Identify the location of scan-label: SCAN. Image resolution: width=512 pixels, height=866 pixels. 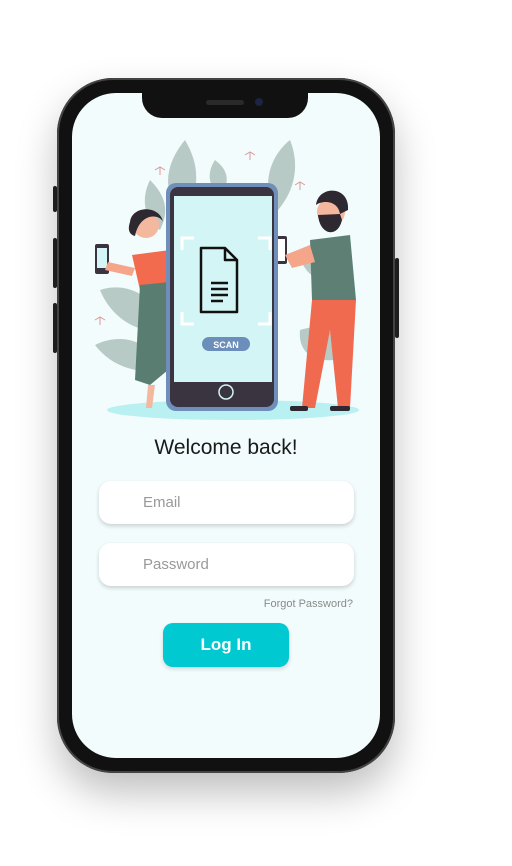
(226, 345).